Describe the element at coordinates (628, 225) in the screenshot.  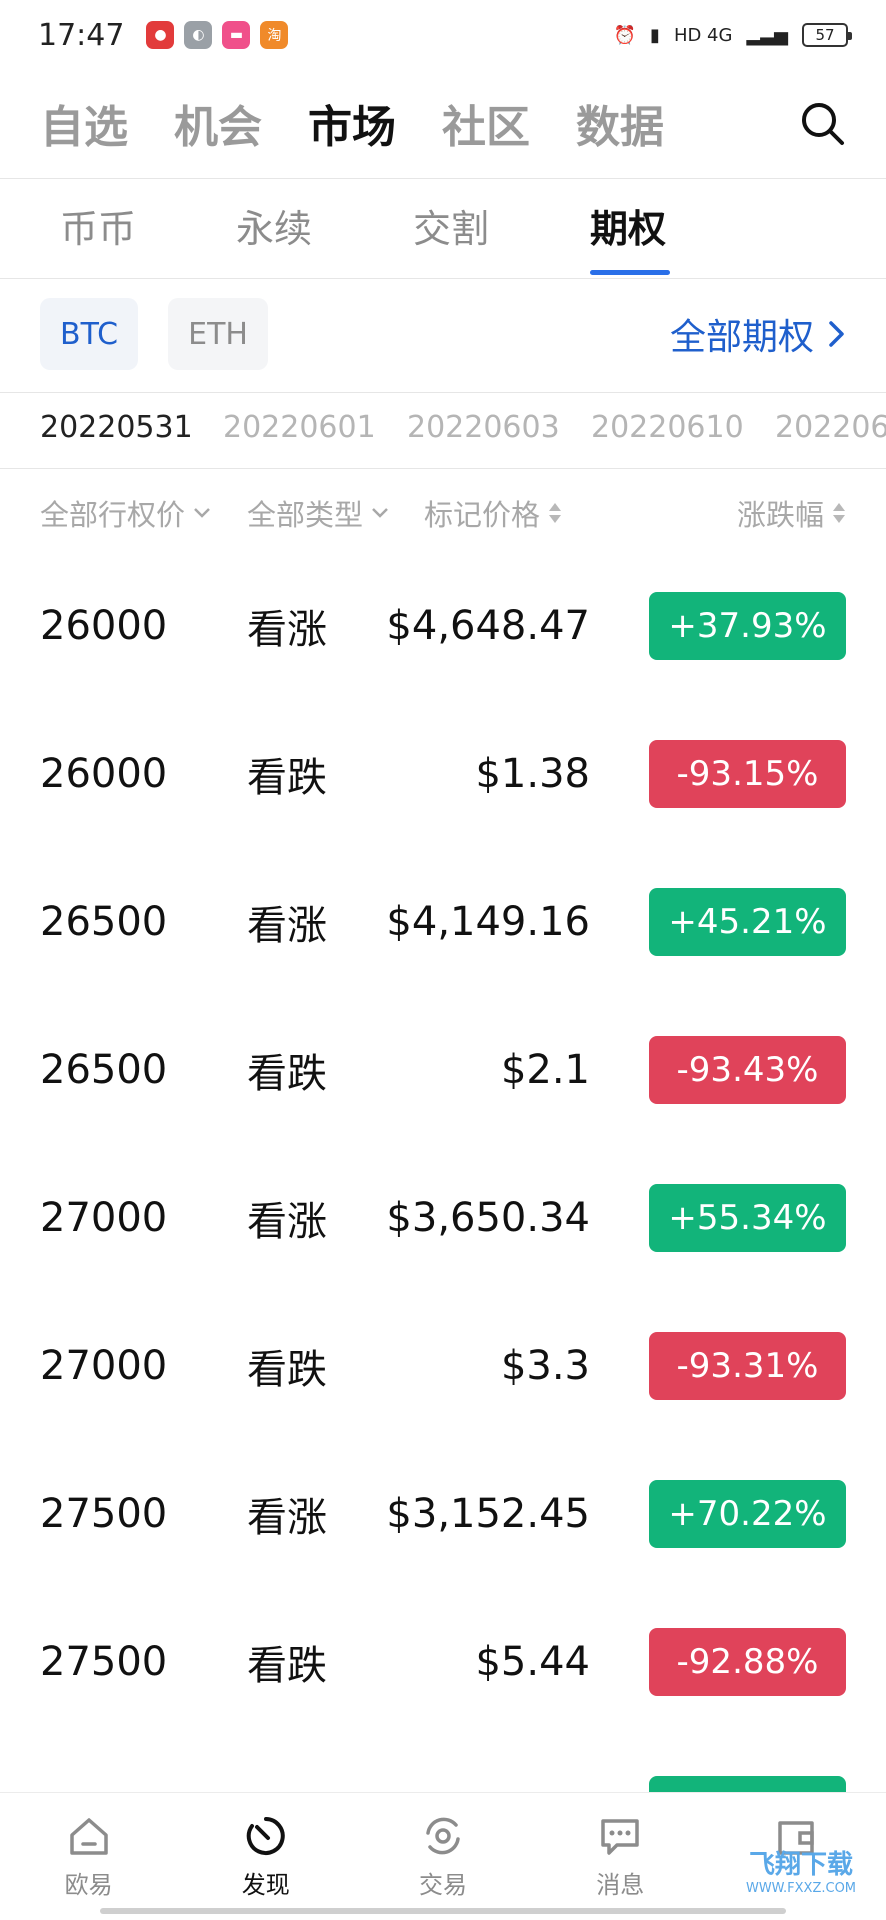
I see `tab-options: 期权` at that location.